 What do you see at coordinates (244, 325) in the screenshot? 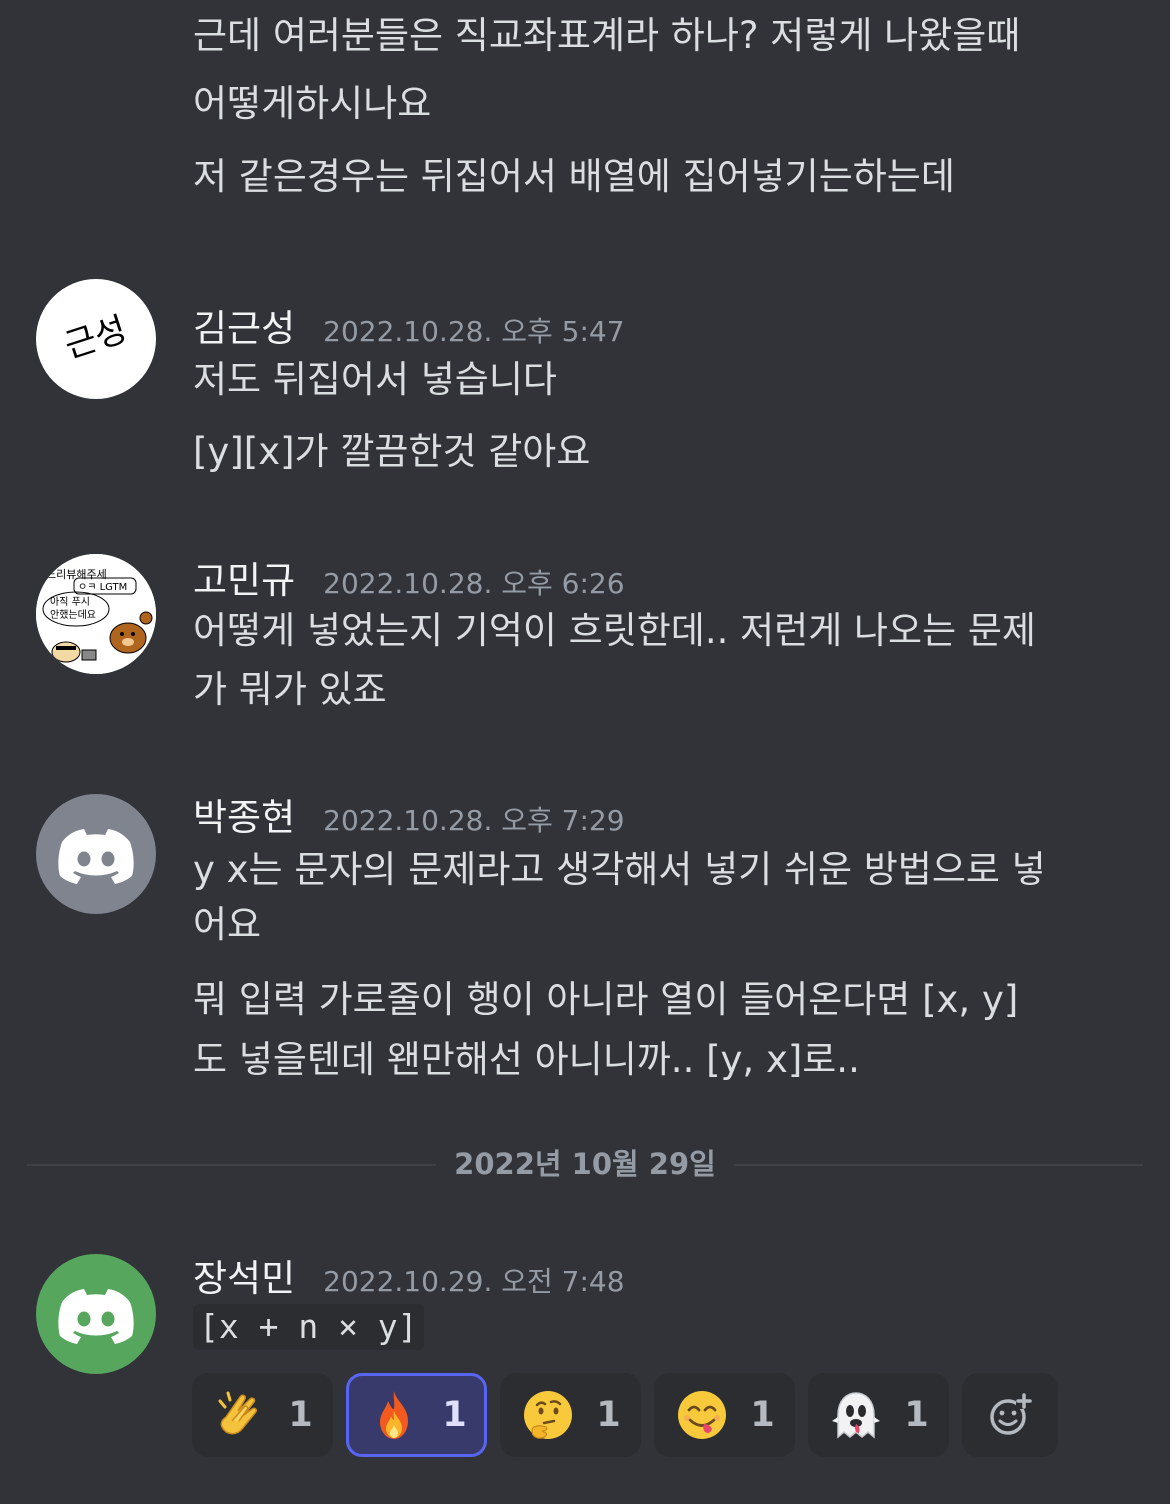
I see `username: 김근성` at bounding box center [244, 325].